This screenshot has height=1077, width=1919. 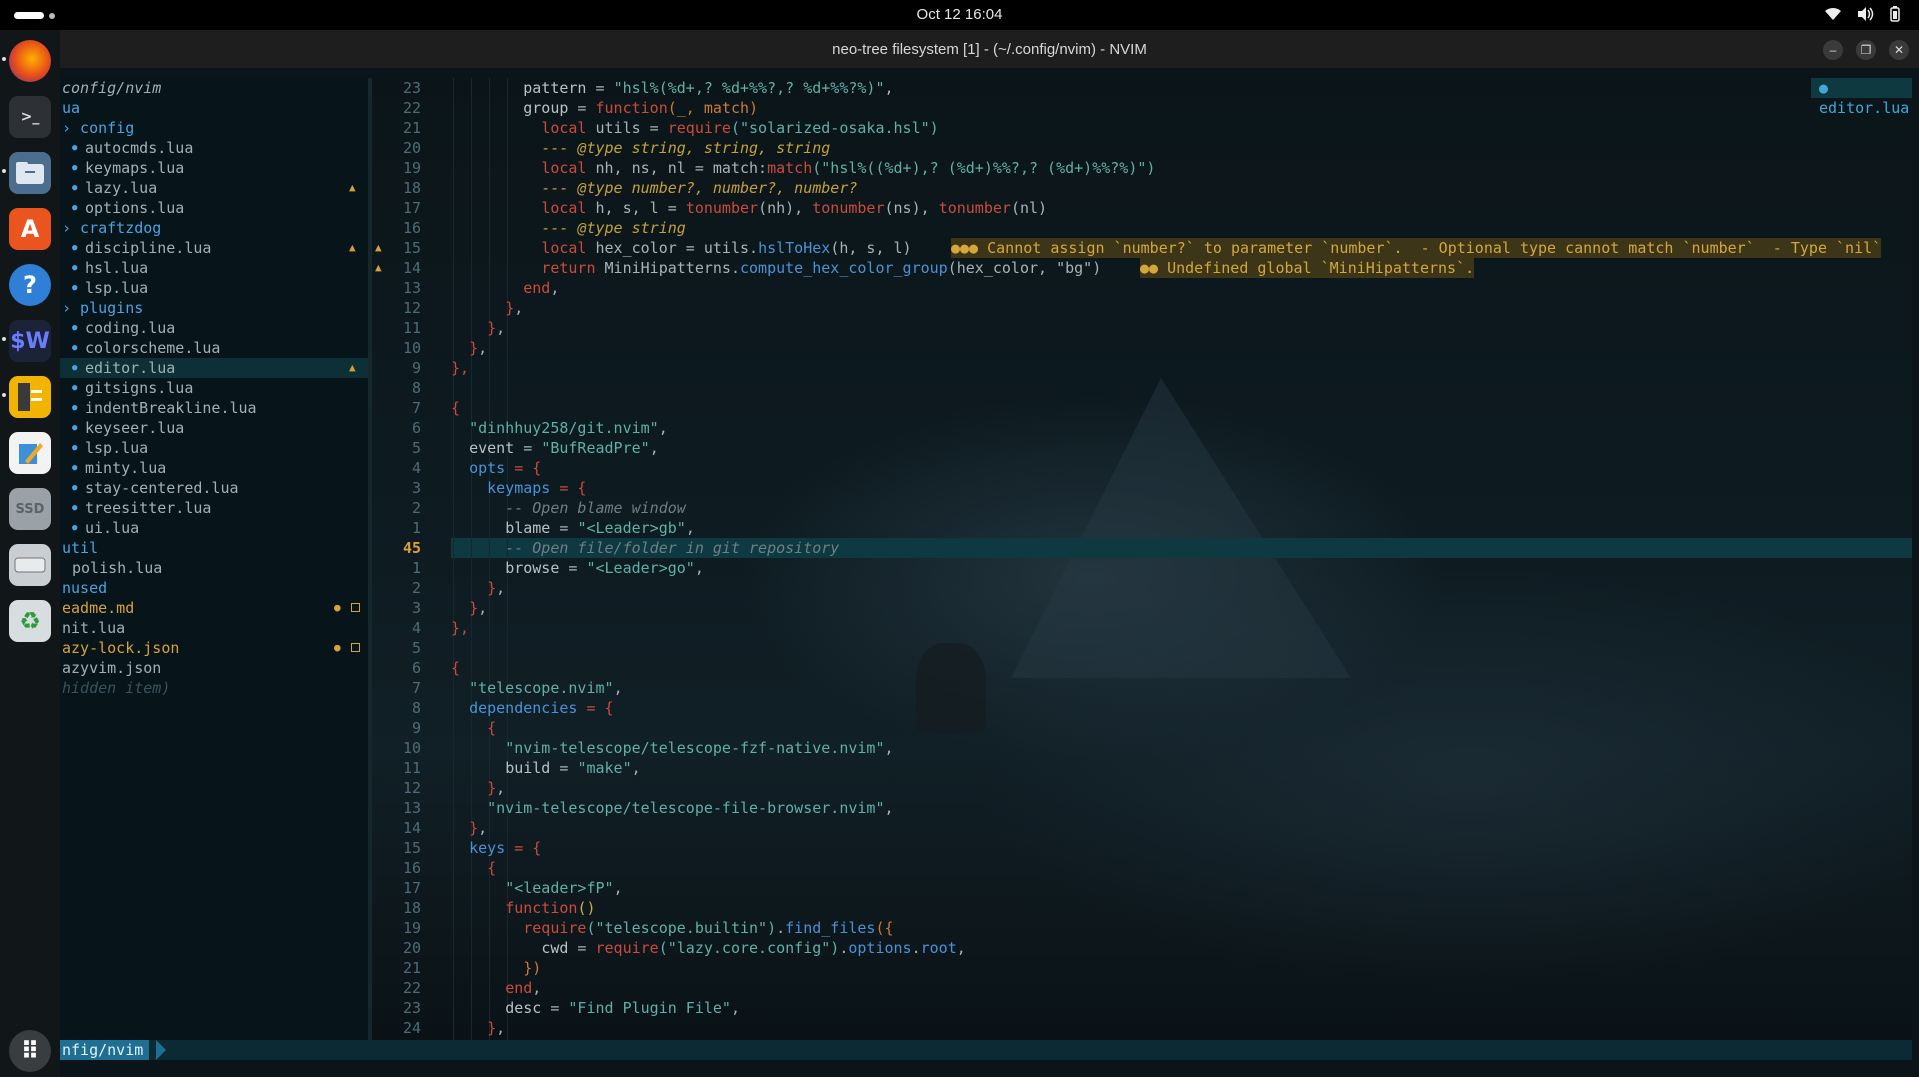 What do you see at coordinates (30, 509) in the screenshot?
I see `drive-icon: SSD` at bounding box center [30, 509].